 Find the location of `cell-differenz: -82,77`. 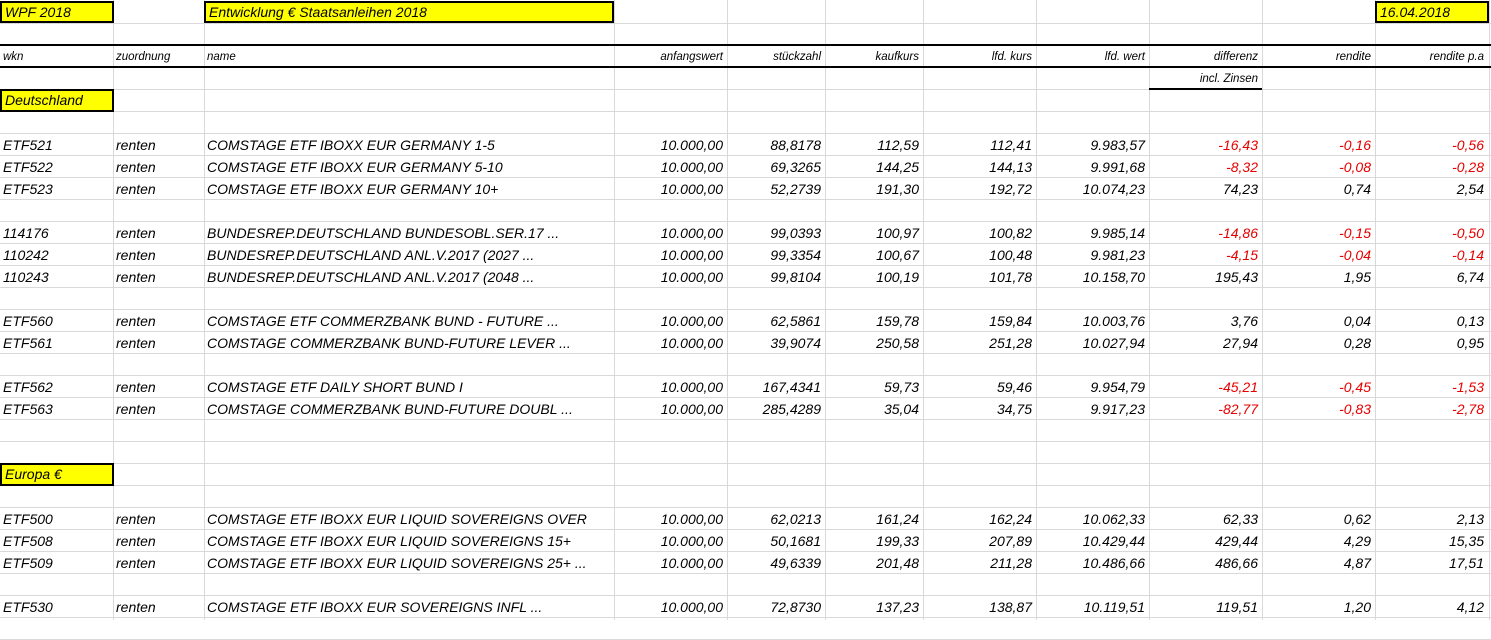

cell-differenz: -82,77 is located at coordinates (1205, 409).